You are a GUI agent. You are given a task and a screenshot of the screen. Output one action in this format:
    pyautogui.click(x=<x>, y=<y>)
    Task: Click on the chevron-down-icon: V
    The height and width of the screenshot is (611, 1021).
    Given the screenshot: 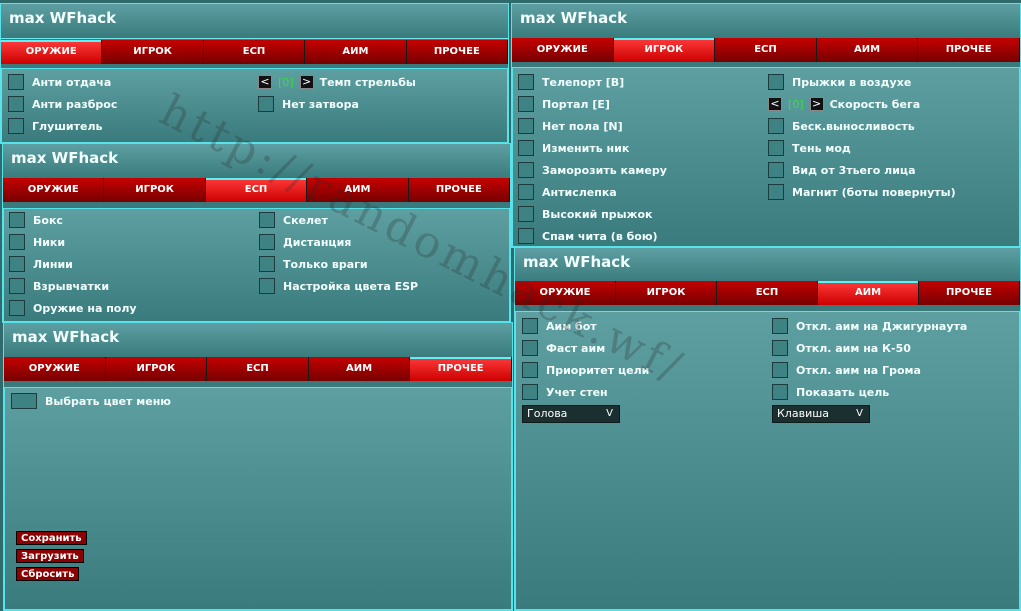 What is the action you would take?
    pyautogui.click(x=609, y=413)
    